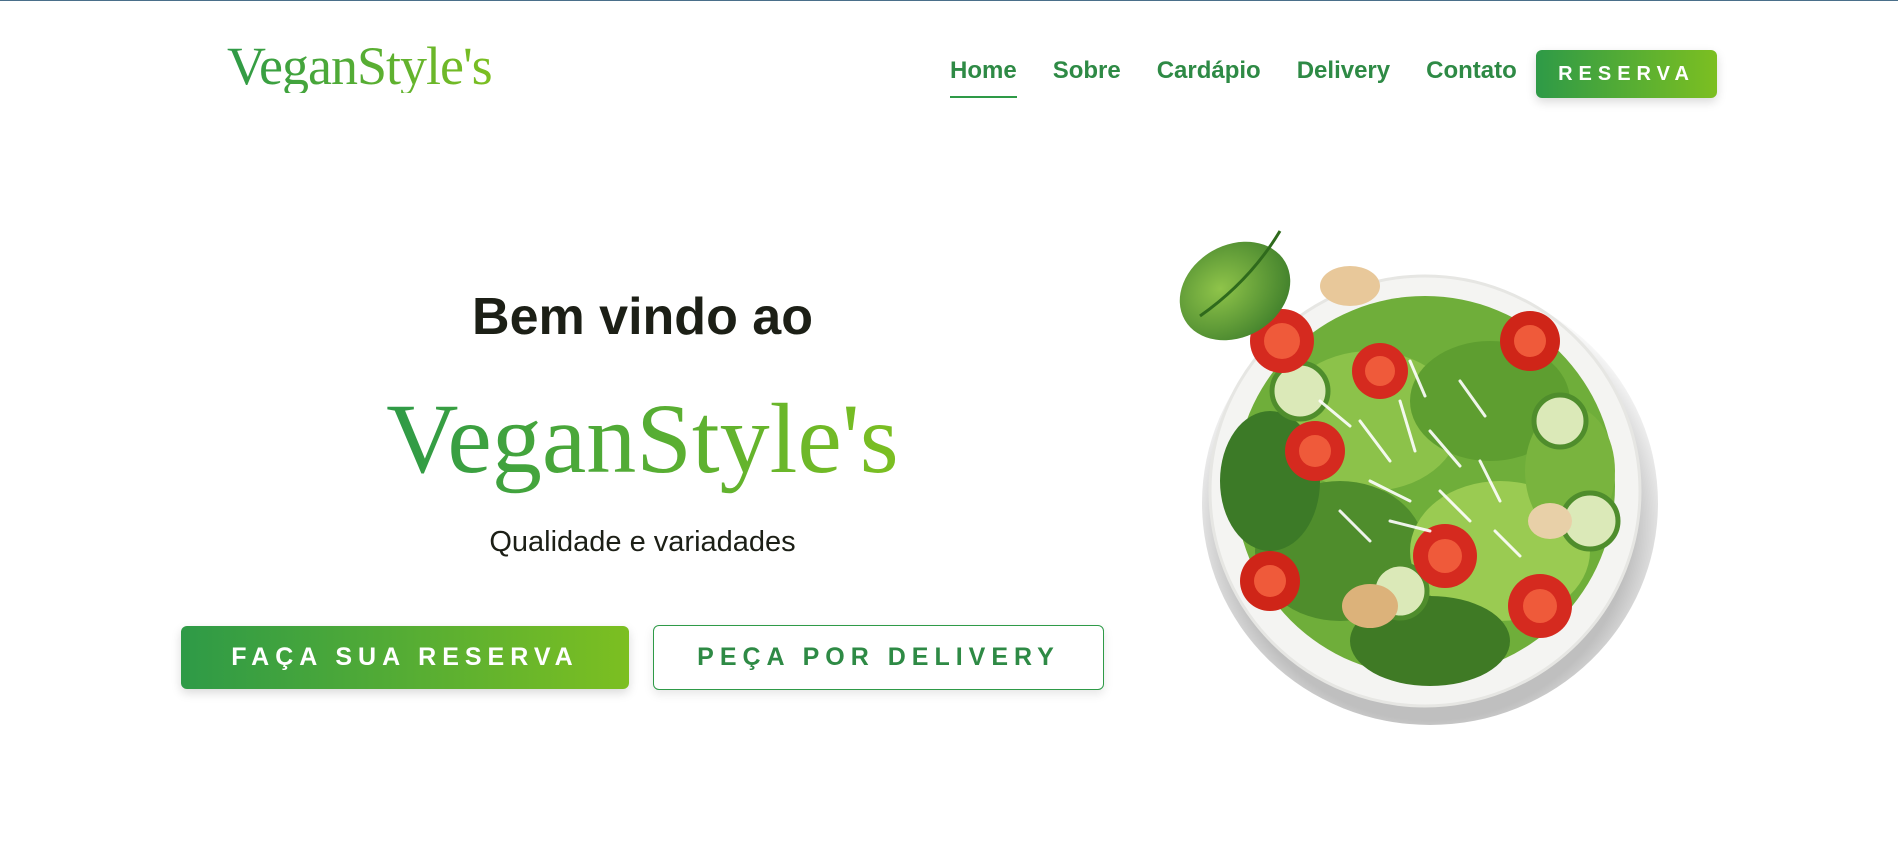 The height and width of the screenshot is (852, 1898). What do you see at coordinates (360, 66) in the screenshot?
I see `logo: VeganStyle's` at bounding box center [360, 66].